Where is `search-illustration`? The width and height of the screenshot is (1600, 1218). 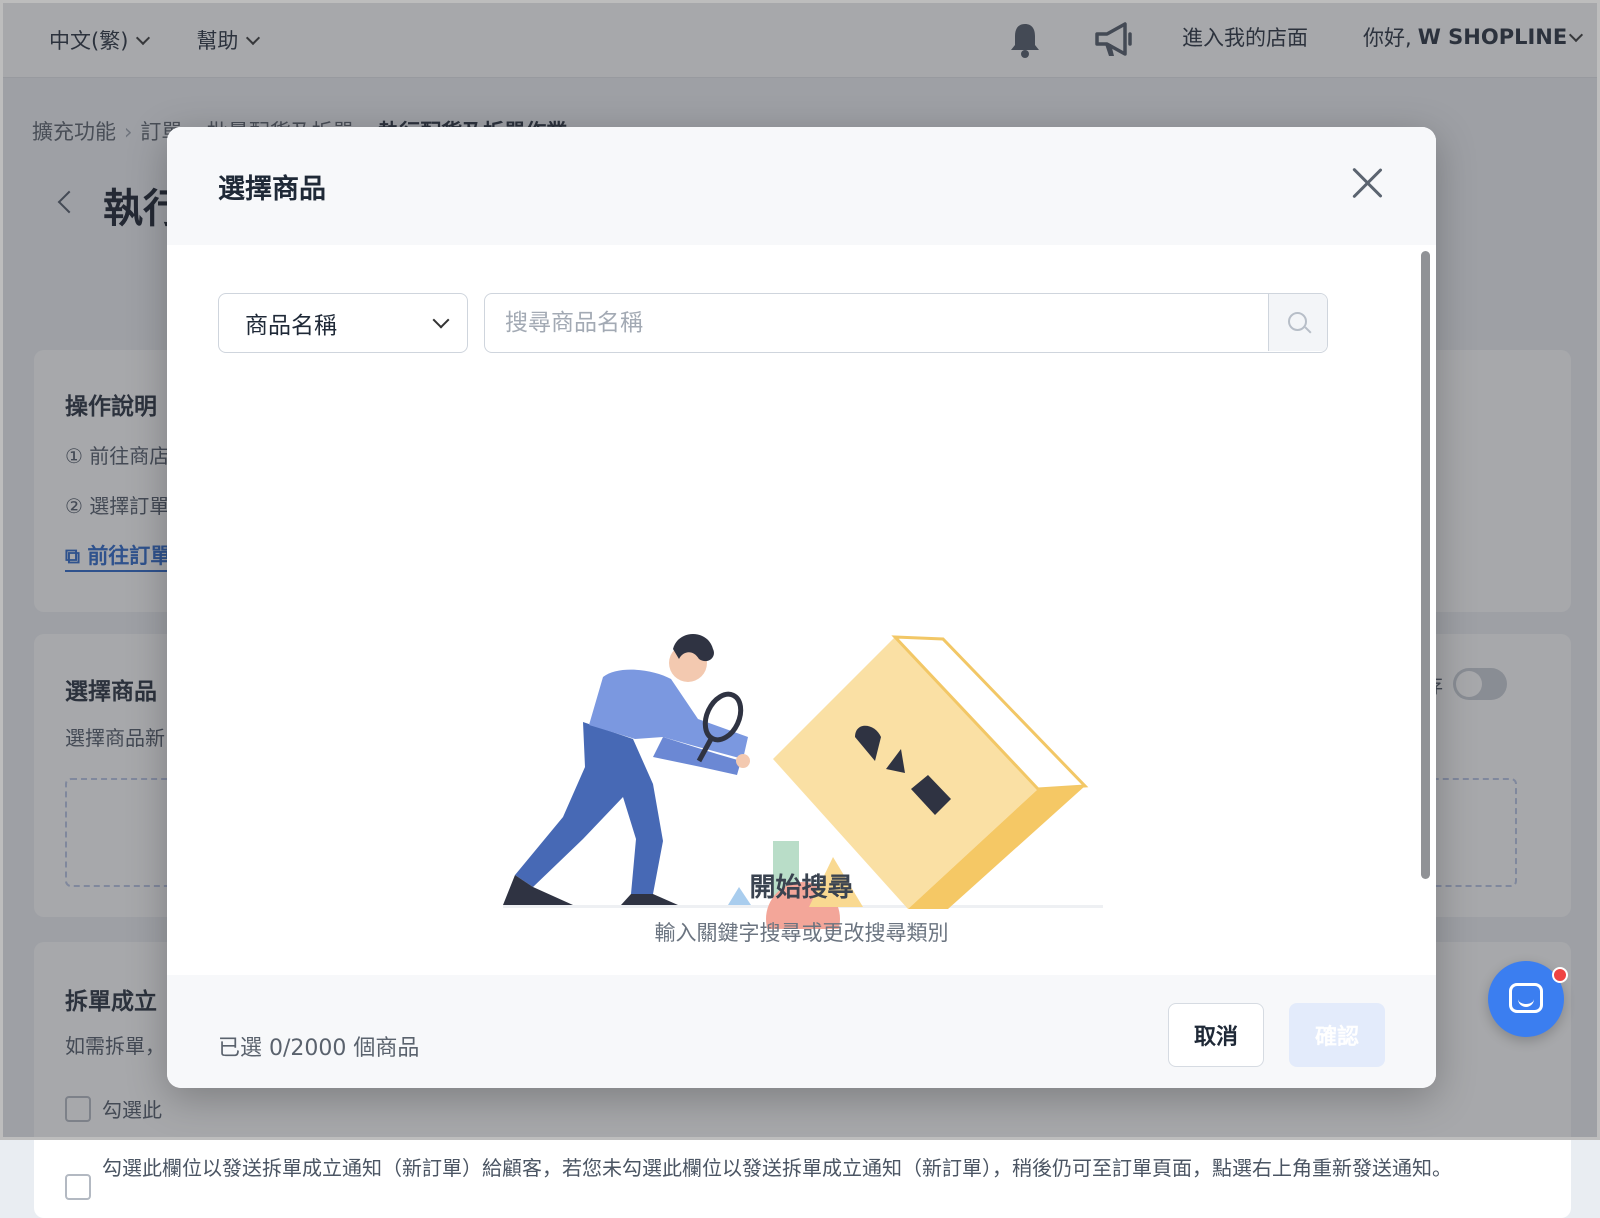 search-illustration is located at coordinates (803, 781).